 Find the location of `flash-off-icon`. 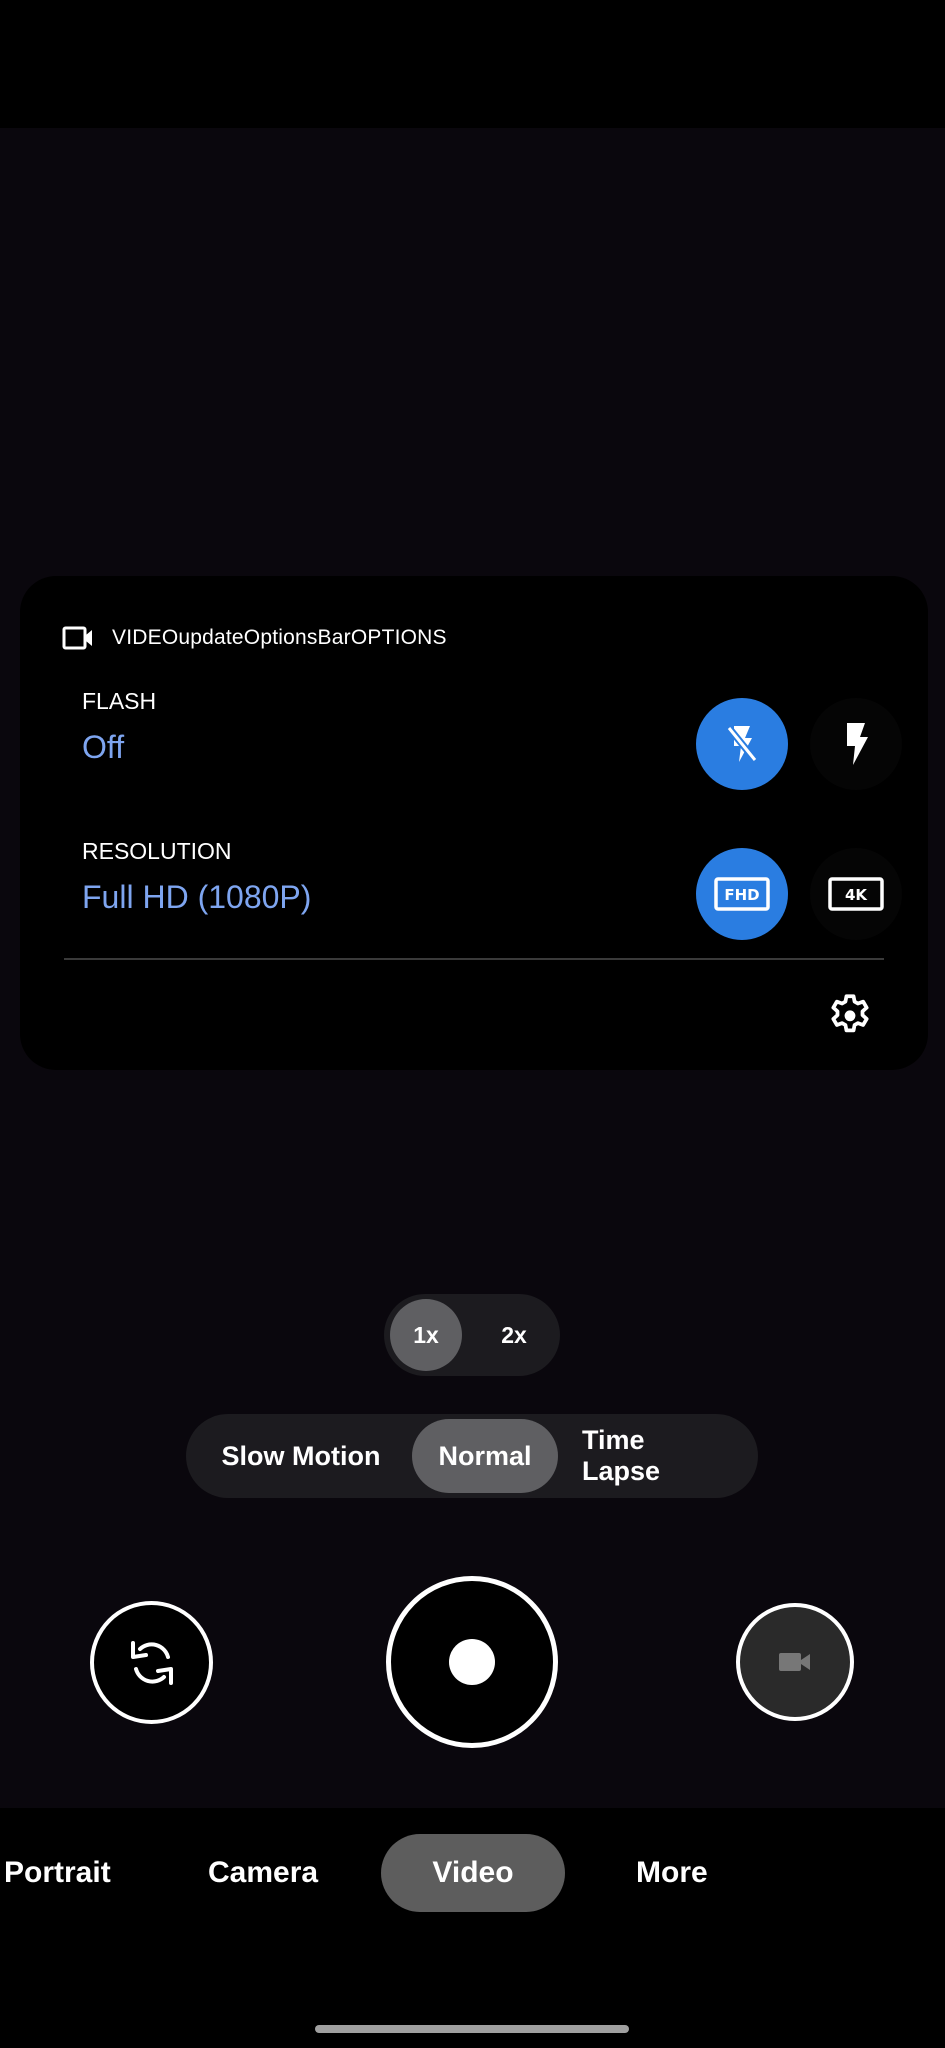

flash-off-icon is located at coordinates (742, 744).